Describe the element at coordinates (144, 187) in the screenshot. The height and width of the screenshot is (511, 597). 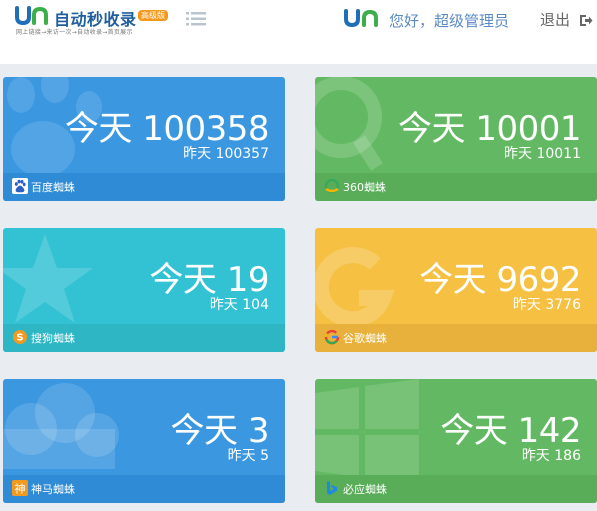
I see `card-footer: 百度蜘蛛` at that location.